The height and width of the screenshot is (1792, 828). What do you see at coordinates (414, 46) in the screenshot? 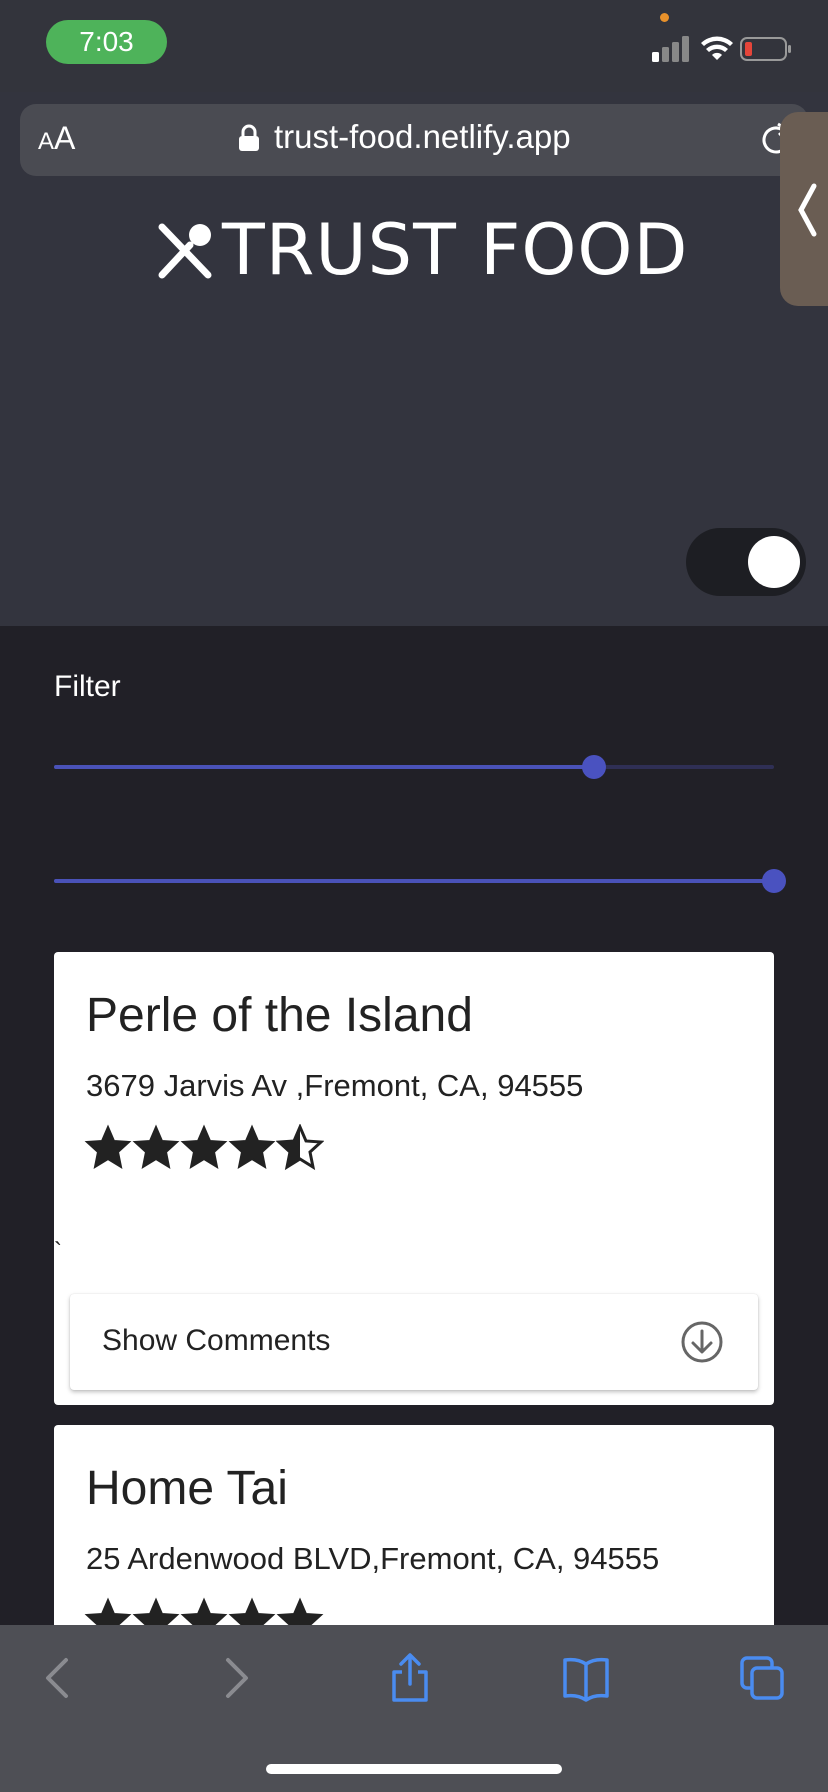
I see `status-bar: 7:03` at bounding box center [414, 46].